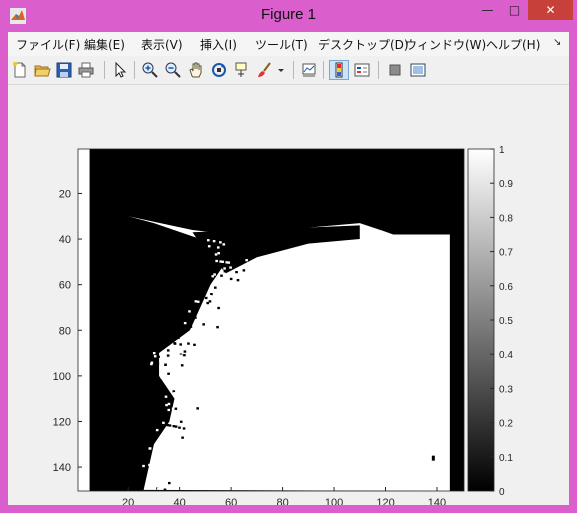 This screenshot has height=513, width=577. What do you see at coordinates (173, 70) in the screenshot?
I see `zoom-out-icon` at bounding box center [173, 70].